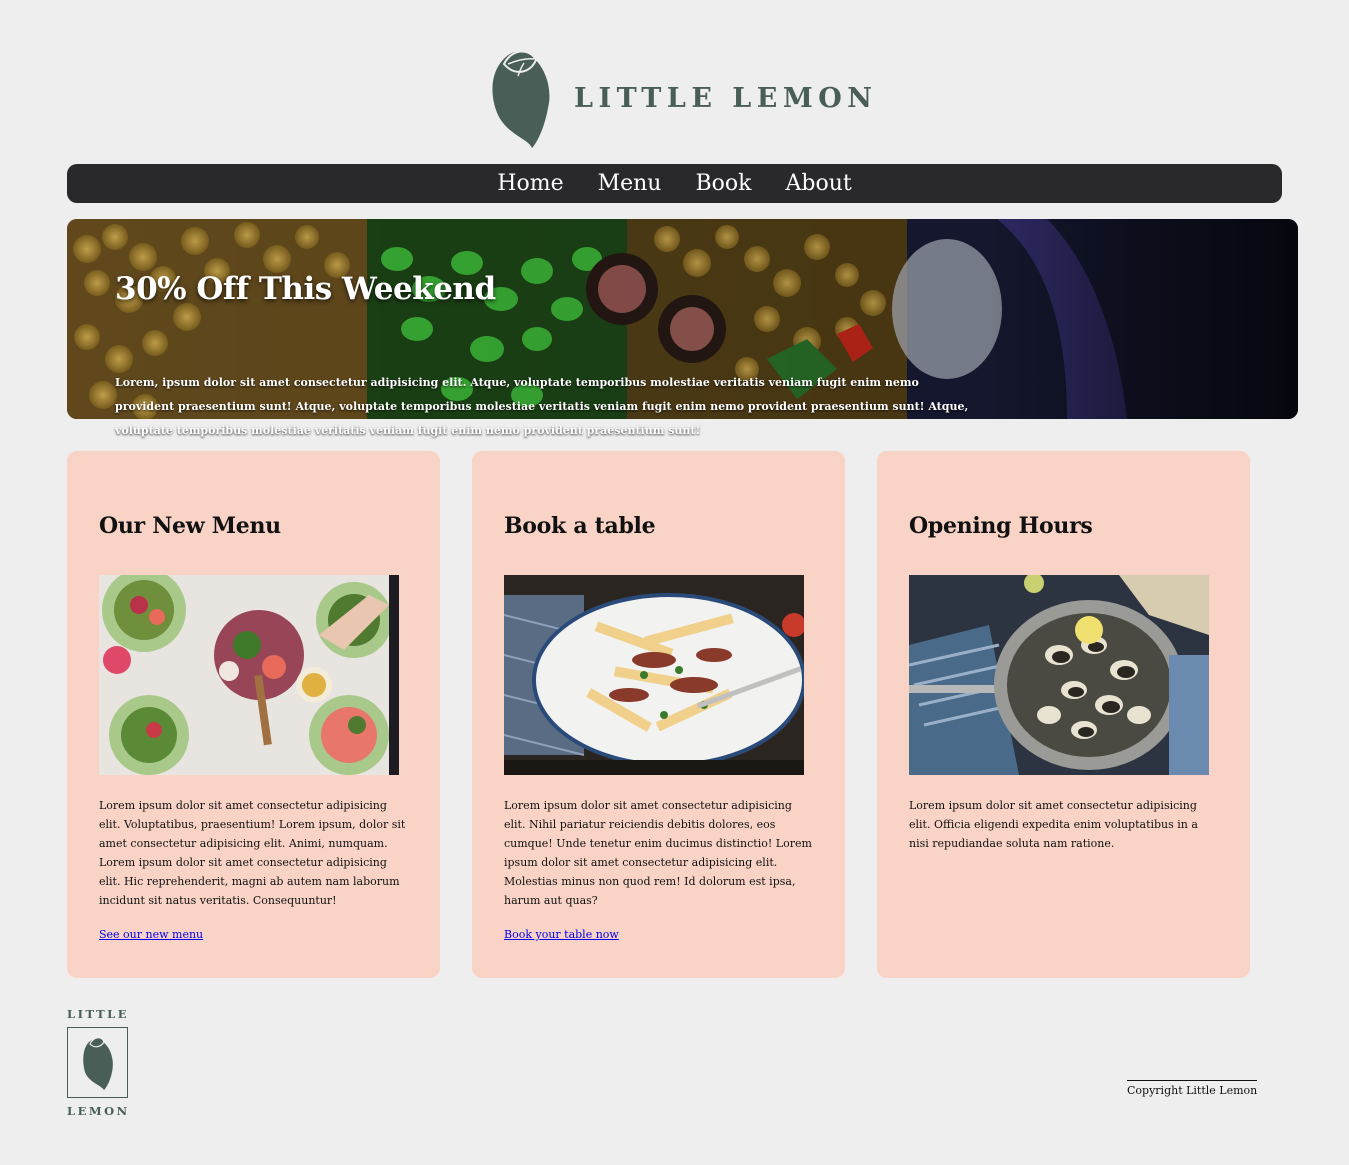 The height and width of the screenshot is (1165, 1349). I want to click on card-title: Book a table, so click(580, 526).